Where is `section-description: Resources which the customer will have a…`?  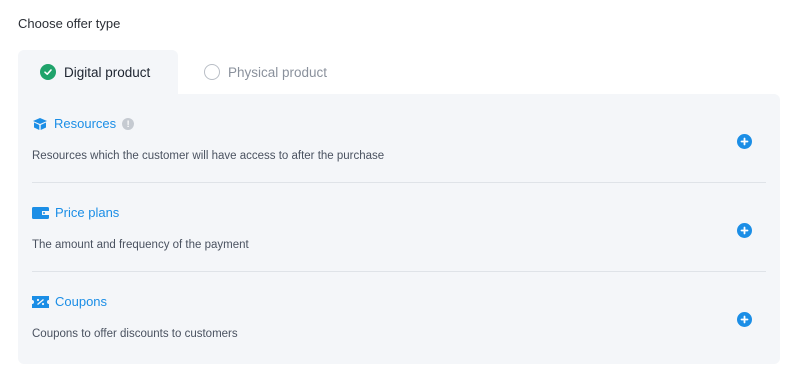 section-description: Resources which the customer will have a… is located at coordinates (208, 156).